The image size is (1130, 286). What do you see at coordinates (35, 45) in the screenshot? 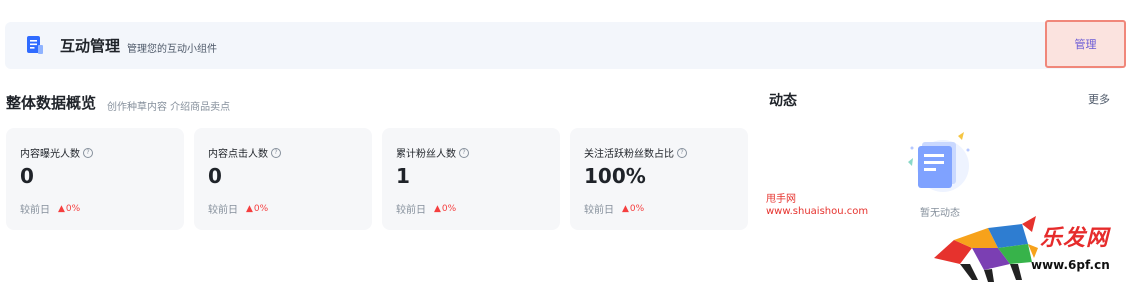
I see `document-icon` at bounding box center [35, 45].